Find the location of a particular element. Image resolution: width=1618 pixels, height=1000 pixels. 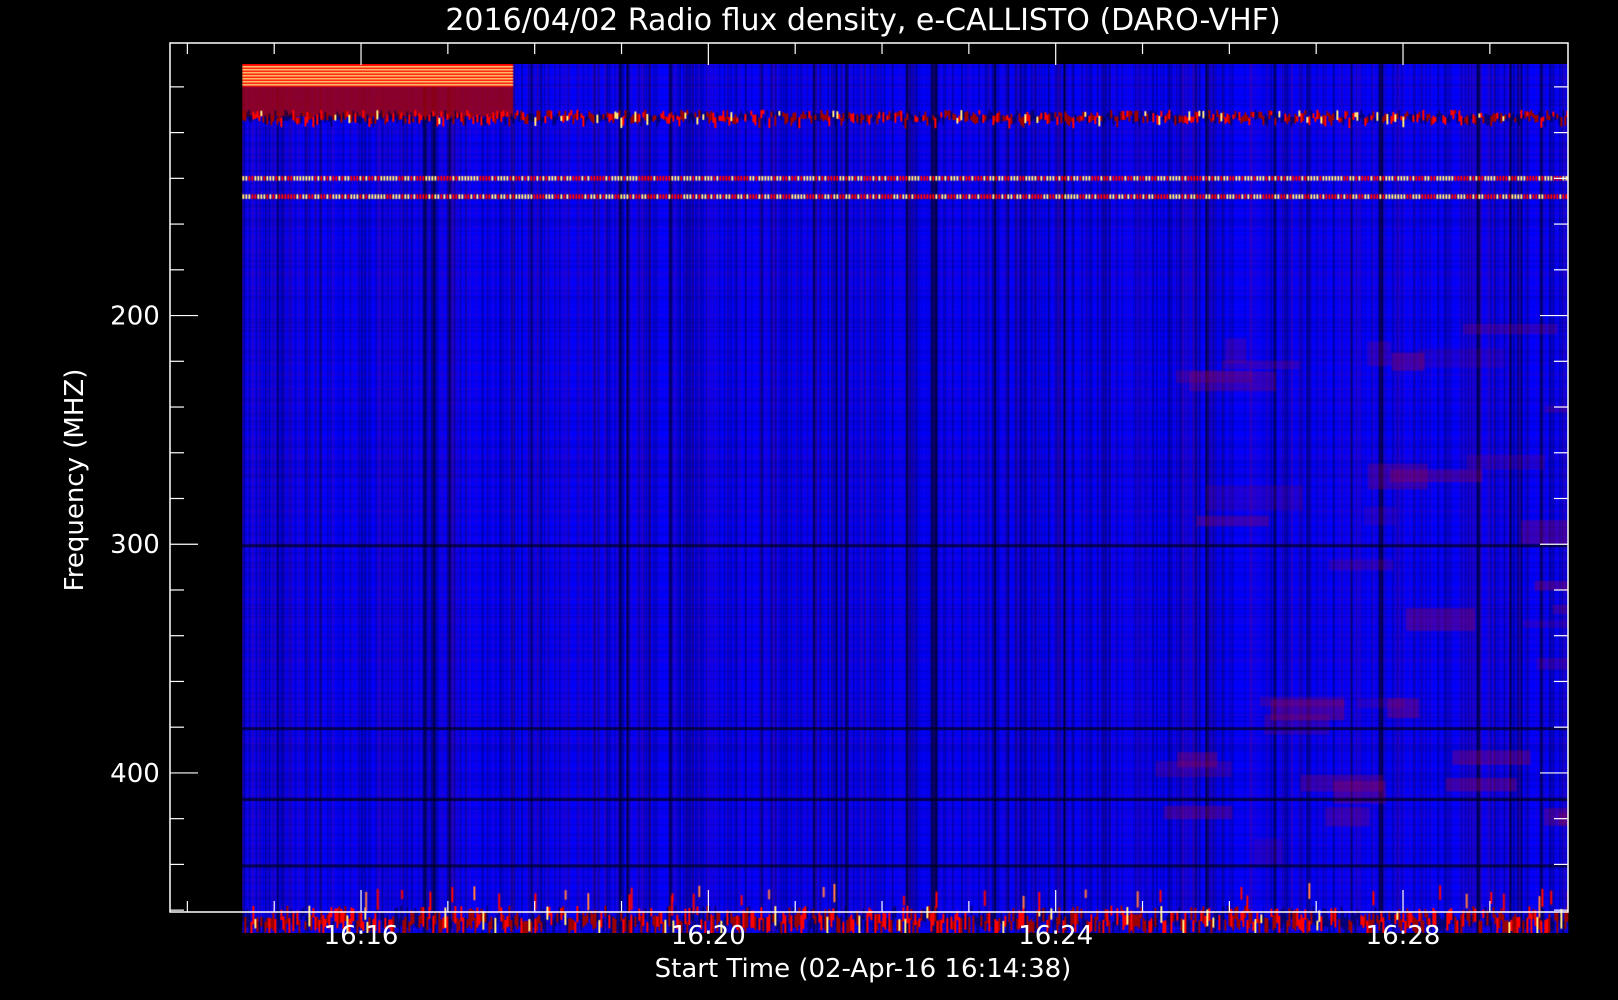

y-tick-label: 300 is located at coordinates (135, 545).